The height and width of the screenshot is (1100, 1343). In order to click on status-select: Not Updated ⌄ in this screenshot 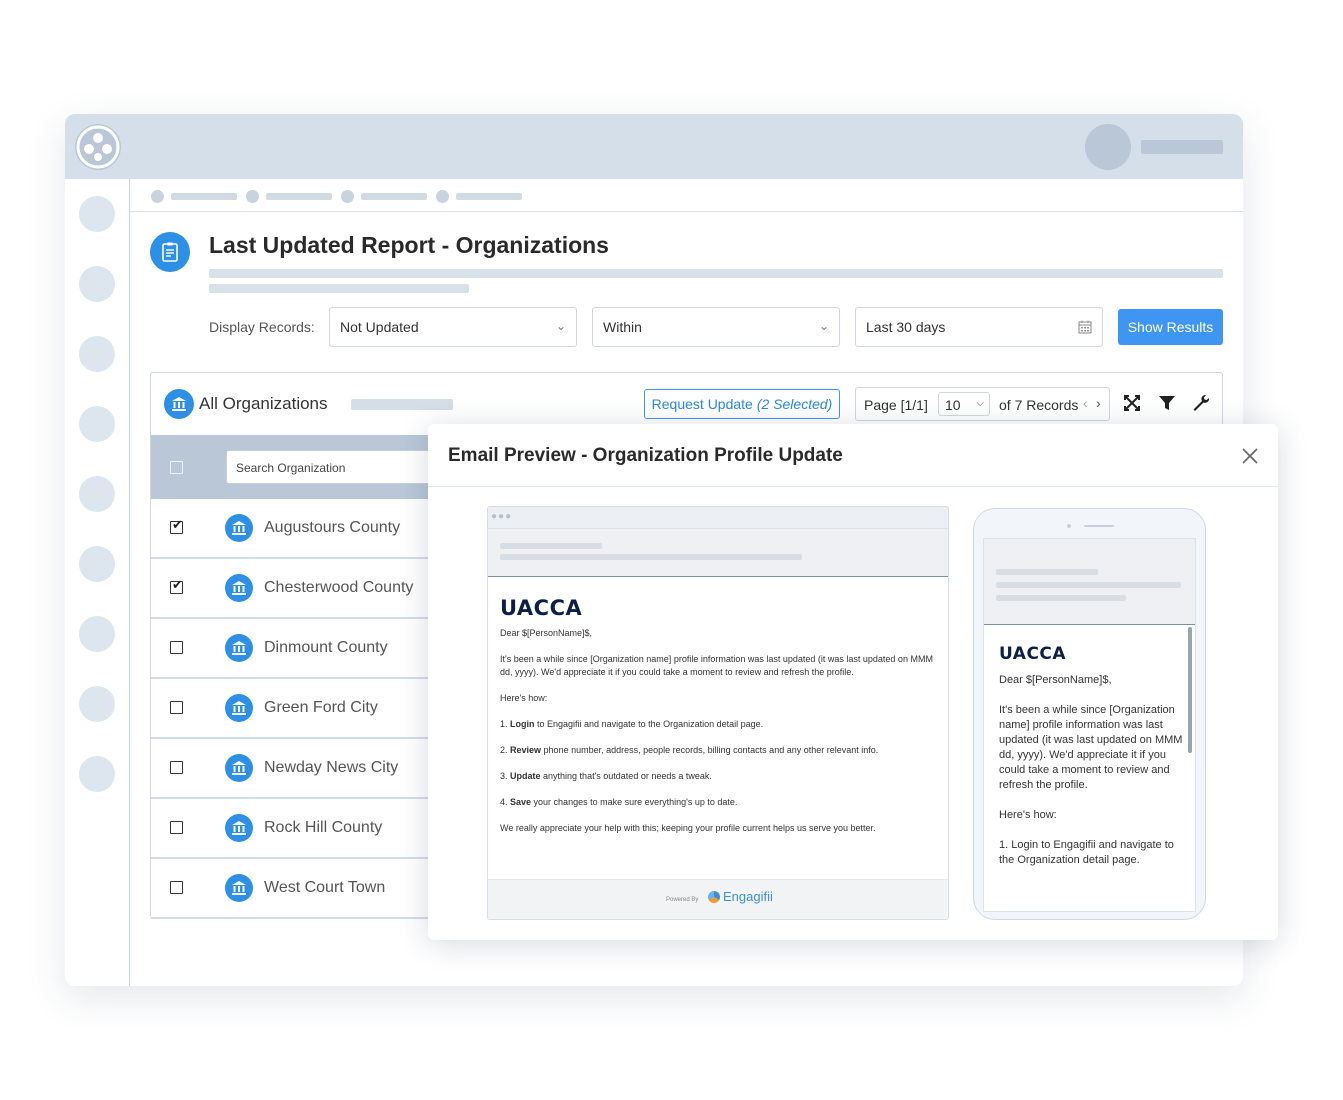, I will do `click(453, 327)`.